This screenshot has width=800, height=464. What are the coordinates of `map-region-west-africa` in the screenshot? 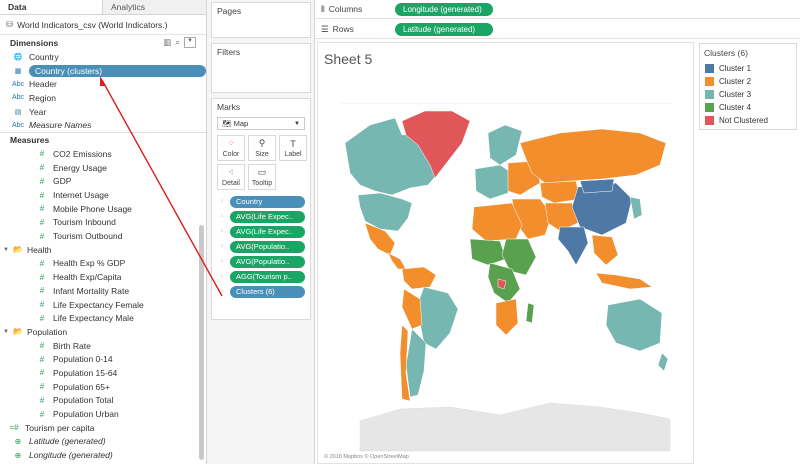 It's located at (488, 252).